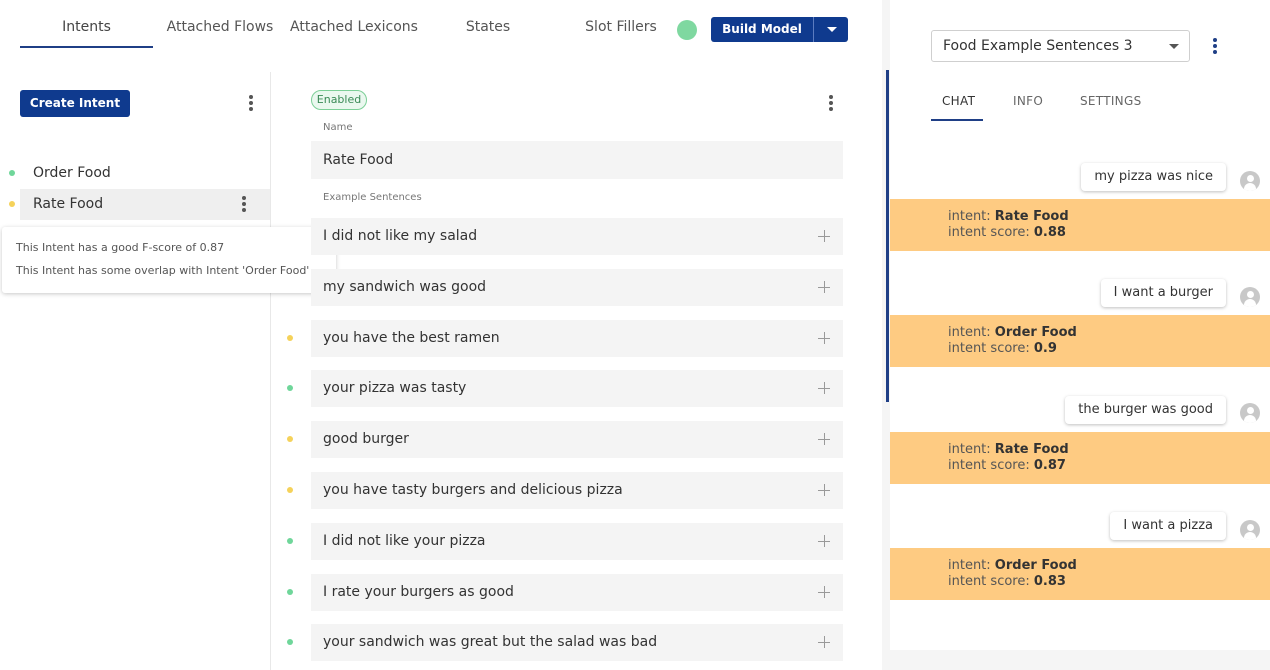 The image size is (1270, 670). What do you see at coordinates (958, 101) in the screenshot?
I see `tab-chat: CHAT` at bounding box center [958, 101].